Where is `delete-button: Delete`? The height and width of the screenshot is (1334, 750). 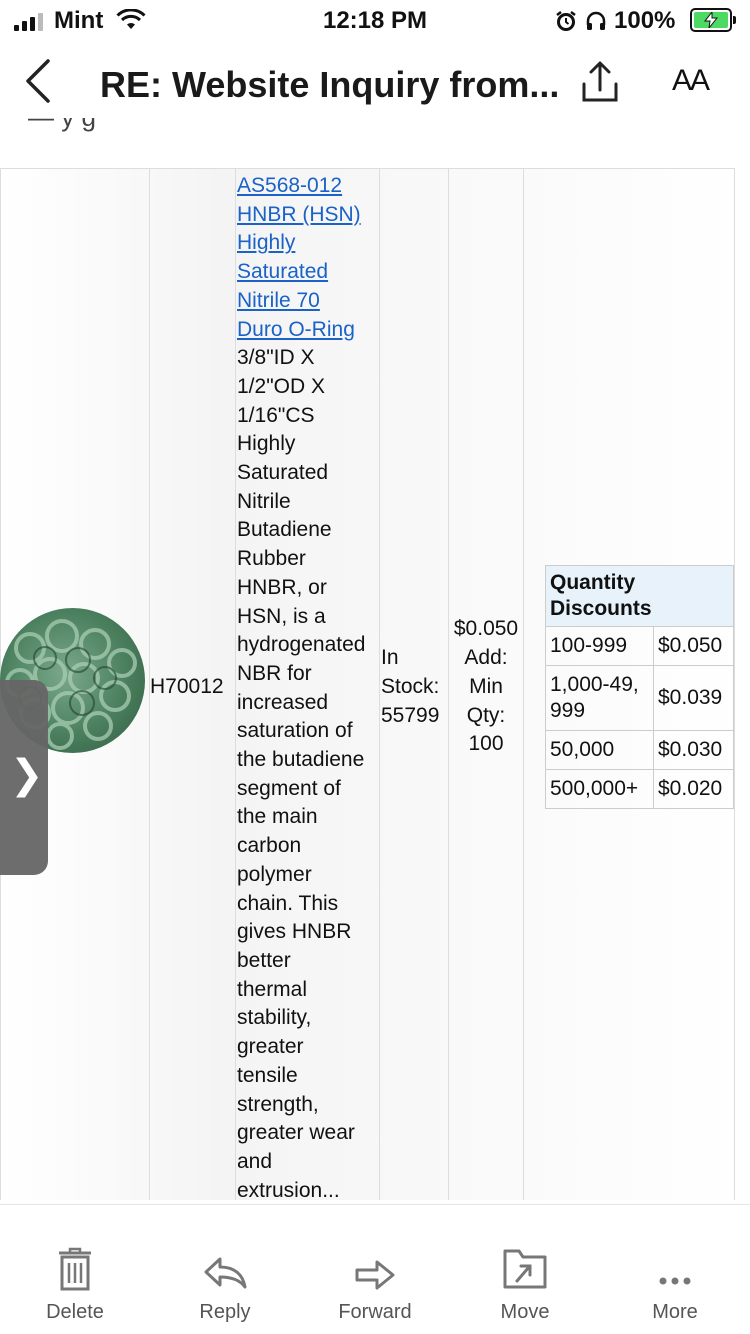 delete-button: Delete is located at coordinates (75, 1283).